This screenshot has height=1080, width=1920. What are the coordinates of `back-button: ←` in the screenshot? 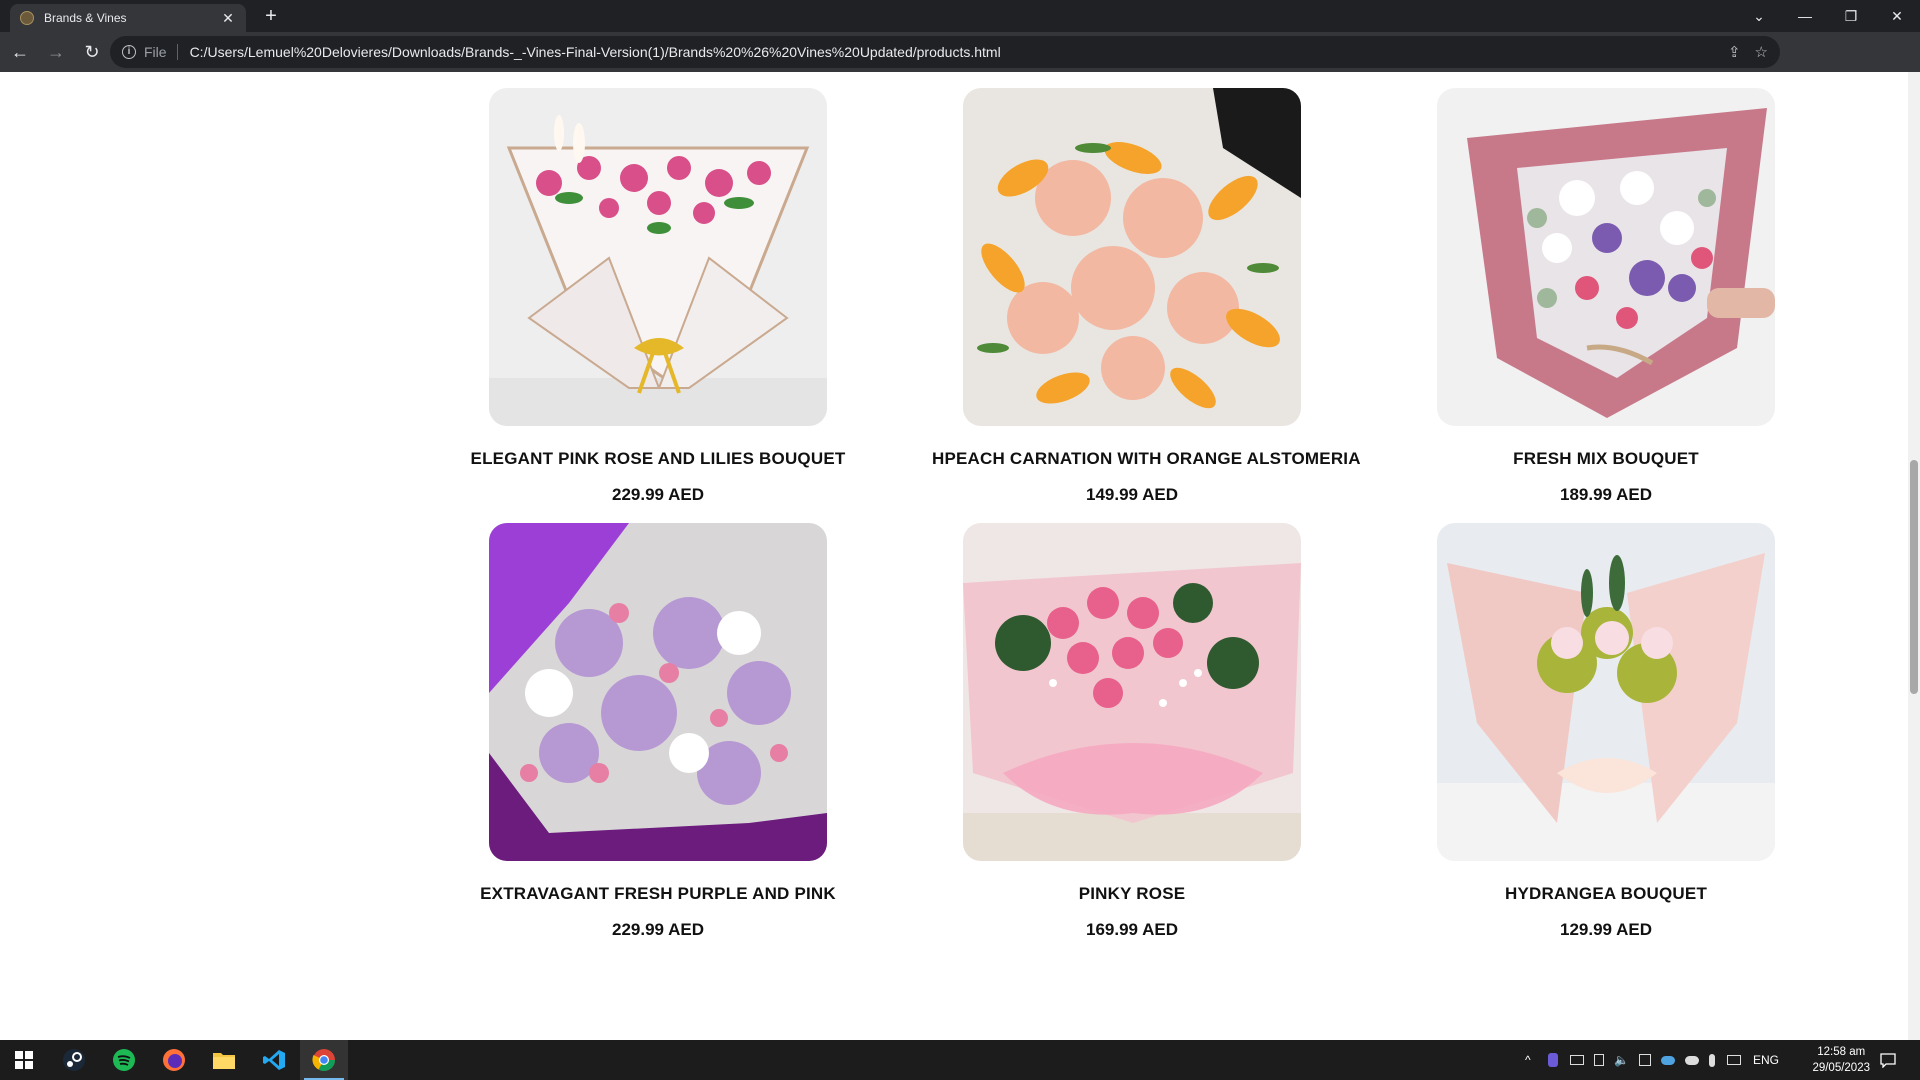 It's located at (20, 52).